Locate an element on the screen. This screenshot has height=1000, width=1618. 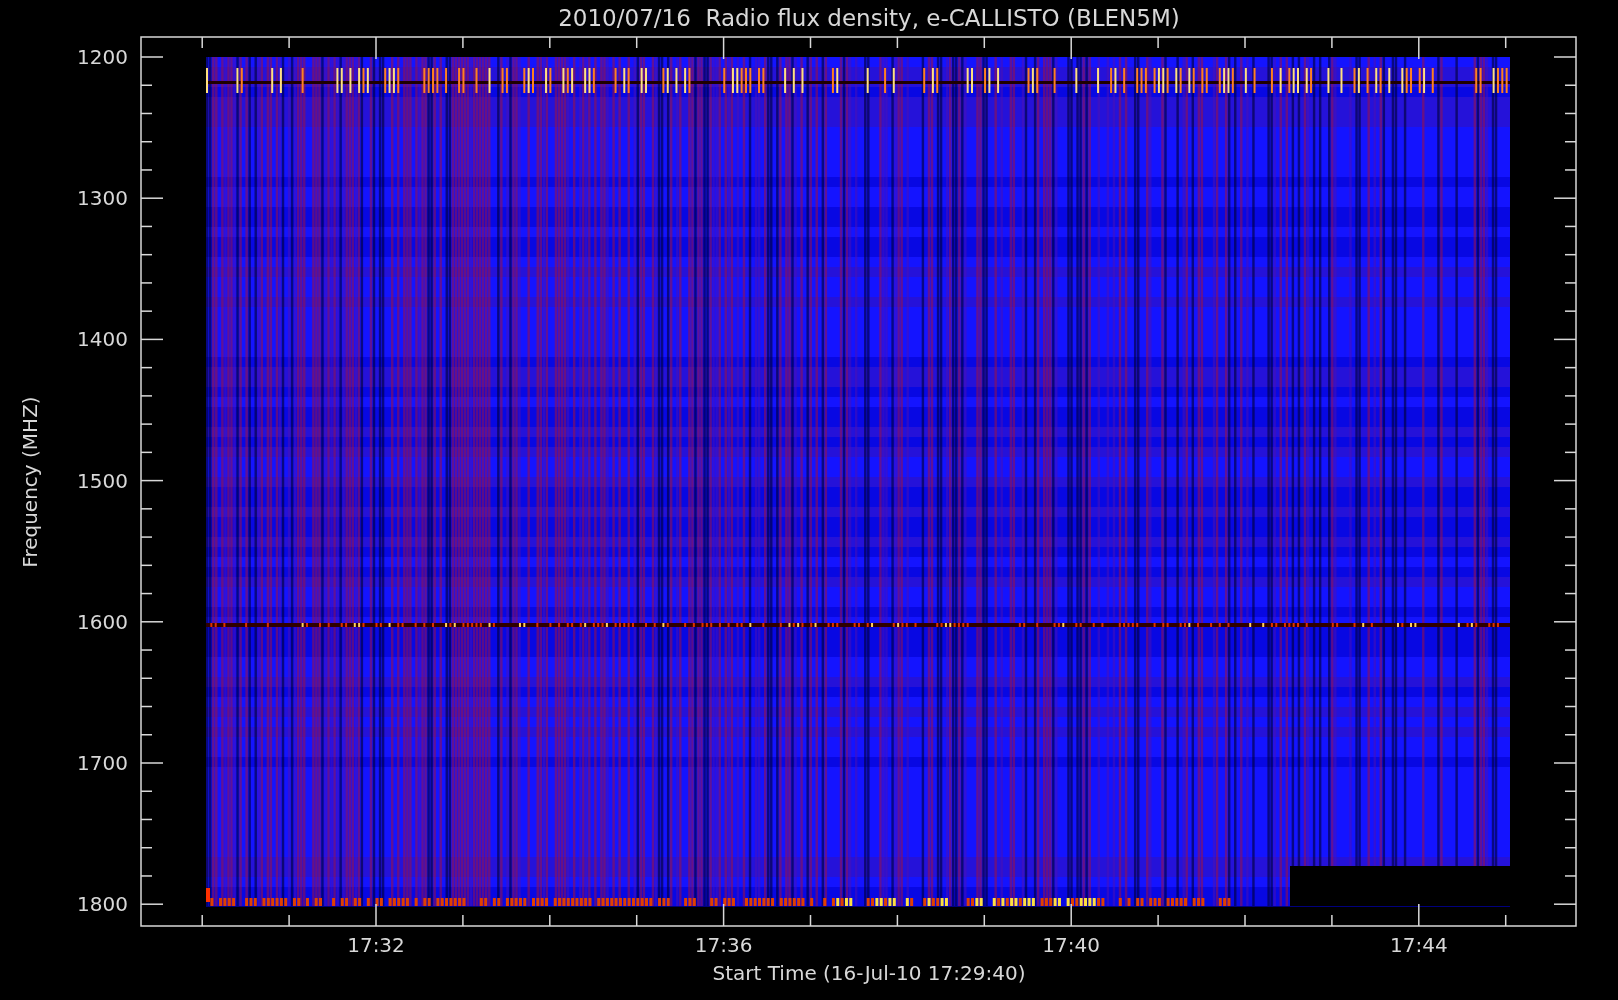
tick-label: 1400 is located at coordinates (102, 339).